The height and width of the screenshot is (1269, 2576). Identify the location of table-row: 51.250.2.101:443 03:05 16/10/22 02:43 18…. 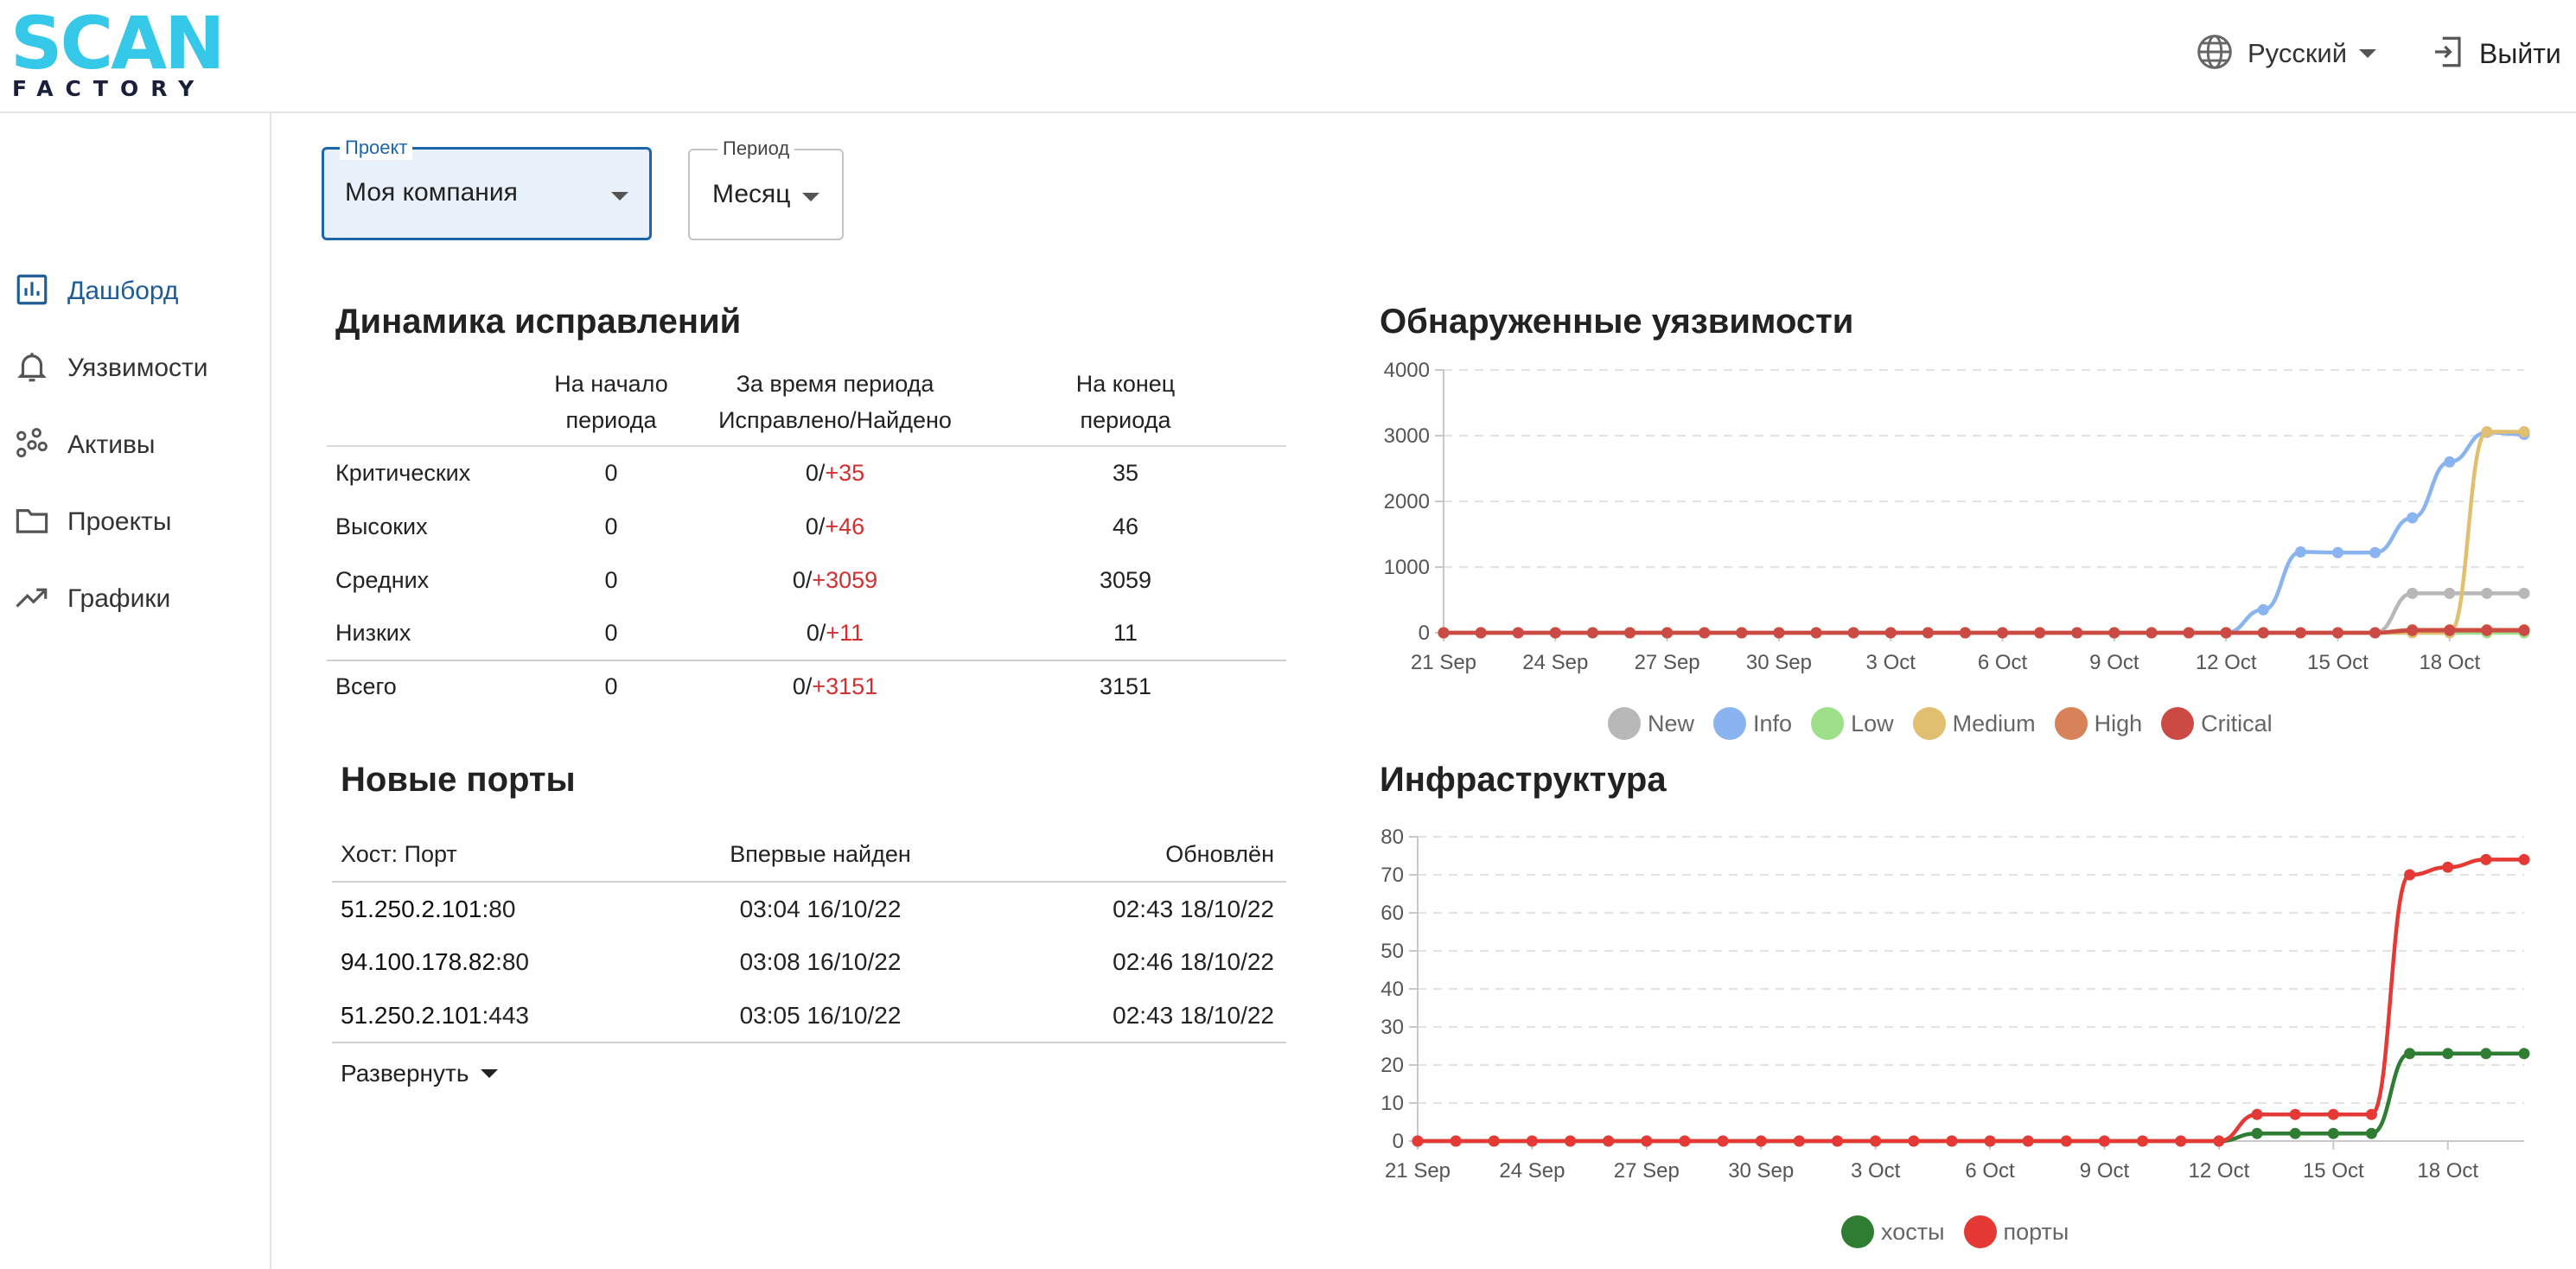
(809, 1016).